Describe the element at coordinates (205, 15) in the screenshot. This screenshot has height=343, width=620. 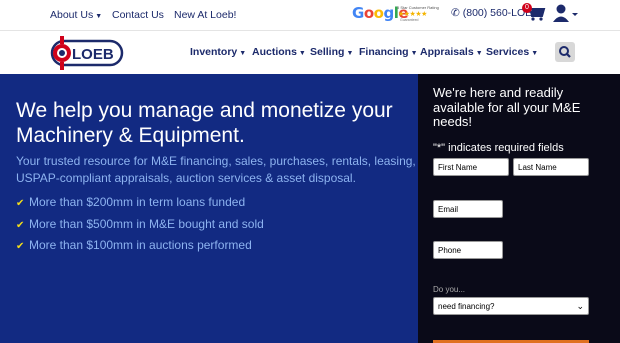
I see `new-at-loeb-link: New At Loeb!` at that location.